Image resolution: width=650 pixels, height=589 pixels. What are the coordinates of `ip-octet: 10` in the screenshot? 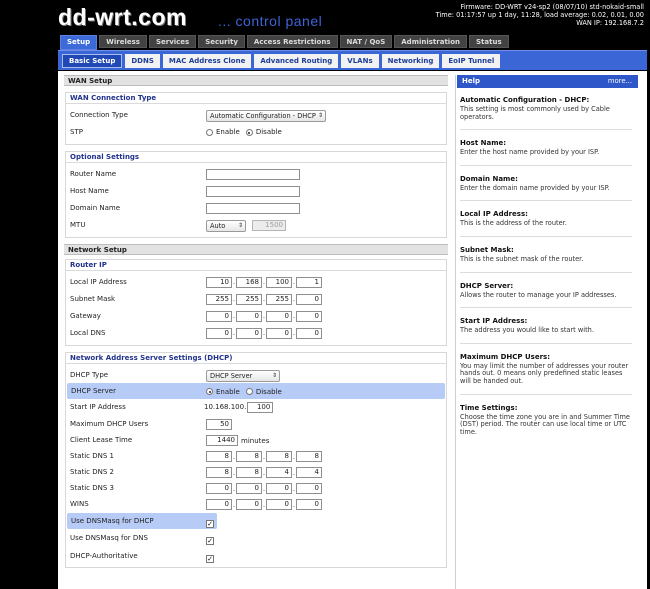 It's located at (219, 282).